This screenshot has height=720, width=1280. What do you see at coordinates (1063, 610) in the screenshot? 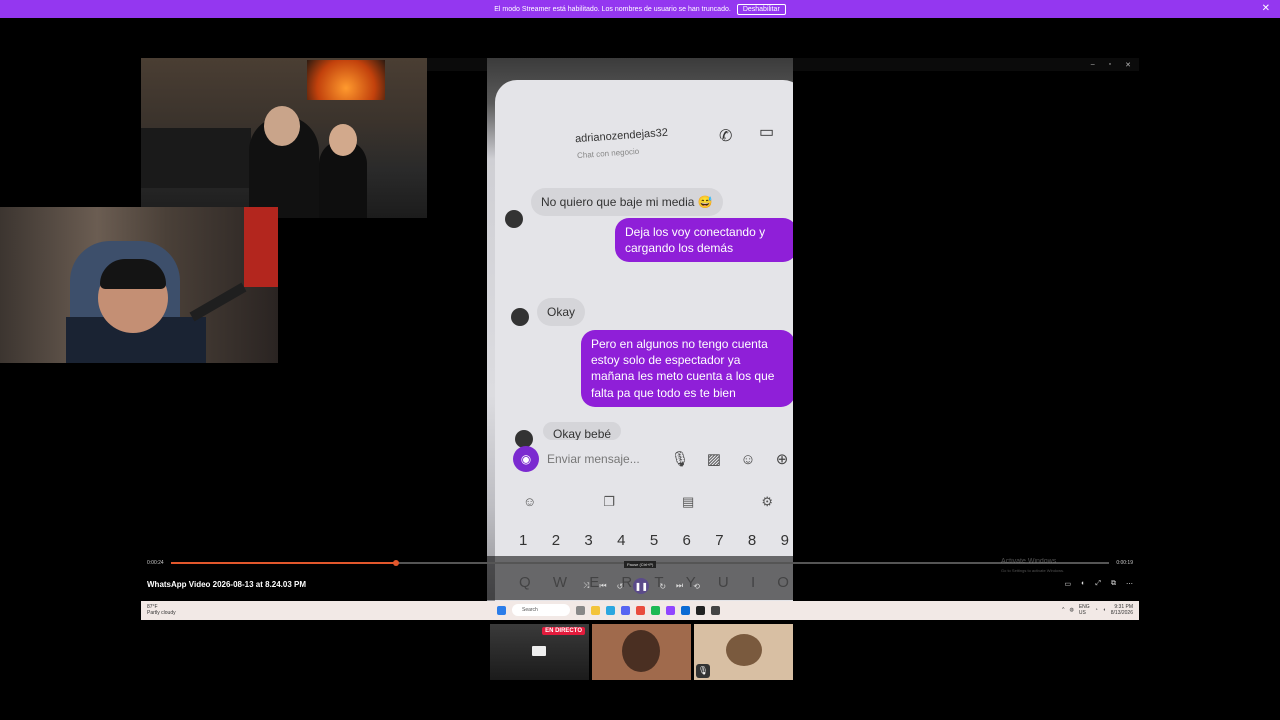
I see `chevron-up-icon: ^` at bounding box center [1063, 610].